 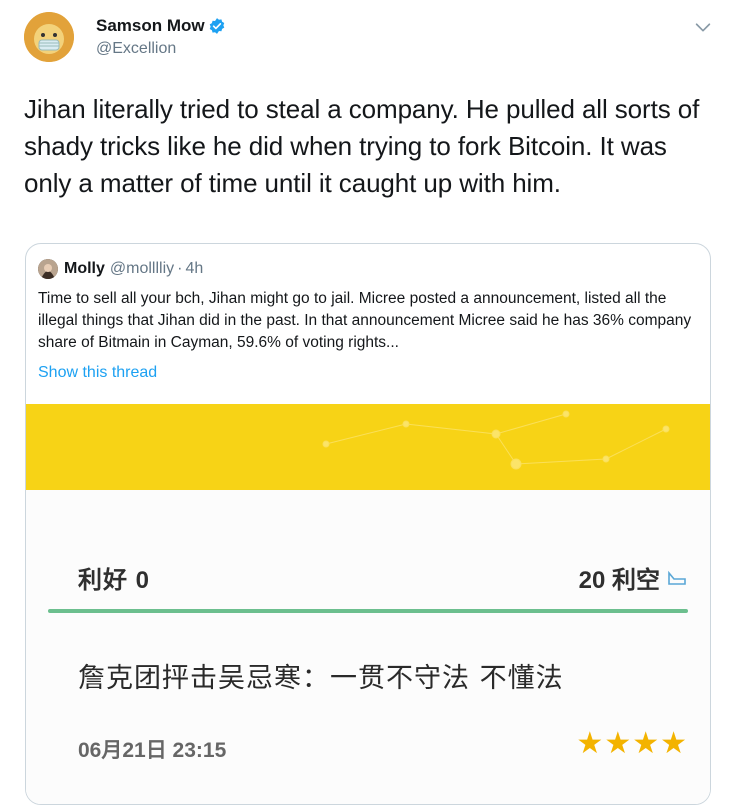 I want to click on show-thread-link: Show this thread, so click(x=97, y=373).